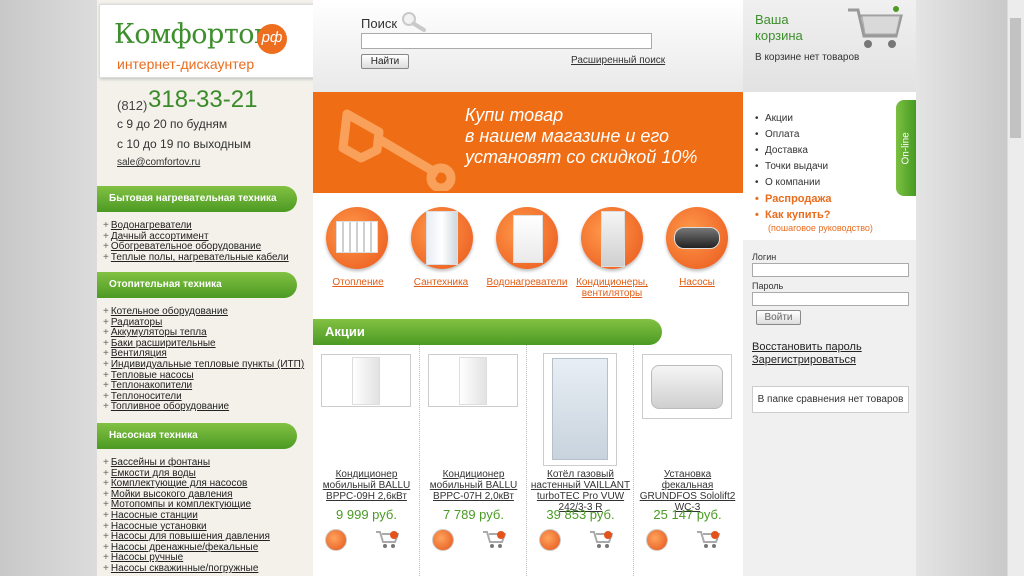 This screenshot has height=576, width=1024. What do you see at coordinates (203, 99) in the screenshot?
I see `phone-number: 318-33-21` at bounding box center [203, 99].